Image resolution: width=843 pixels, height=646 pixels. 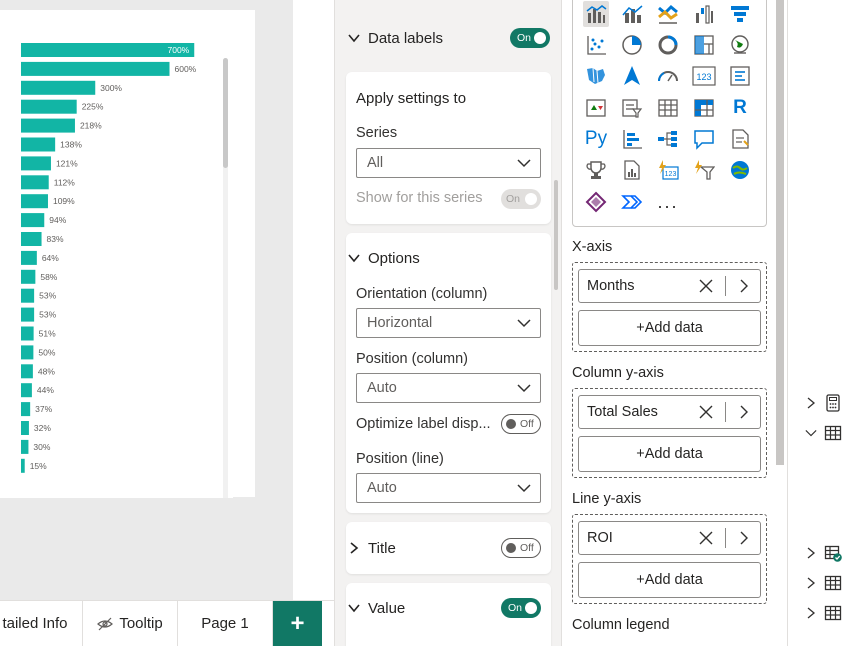 I want to click on show-for-series-toggle: On, so click(x=521, y=199).